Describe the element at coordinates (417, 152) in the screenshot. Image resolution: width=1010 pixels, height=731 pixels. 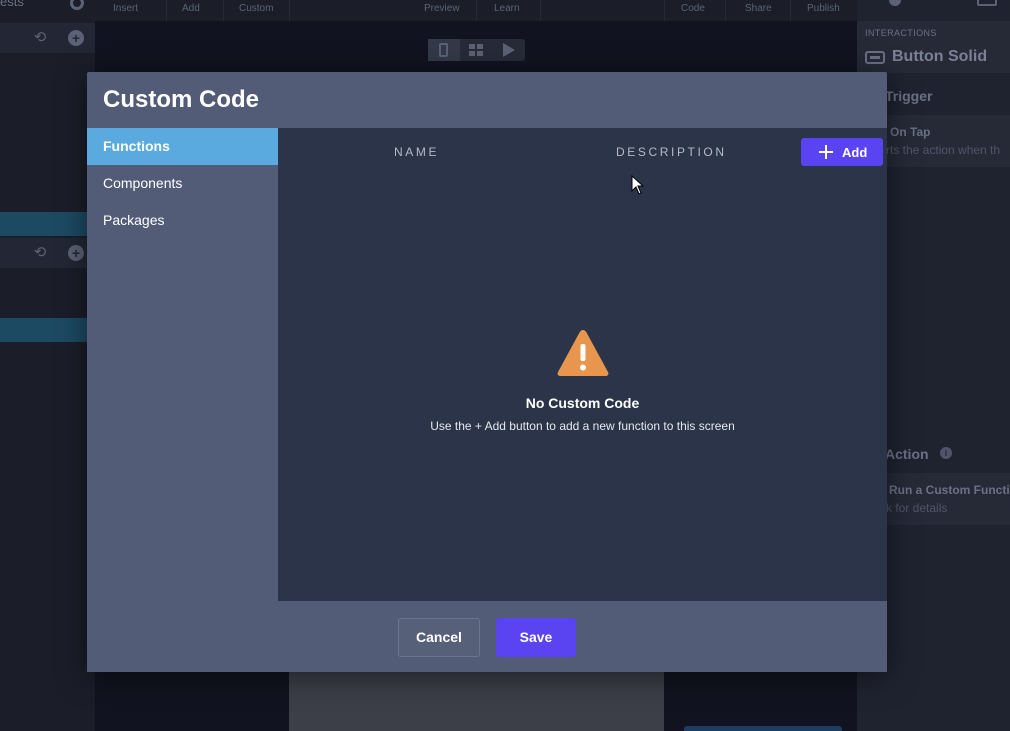
I see `column-header-name: NAME` at that location.